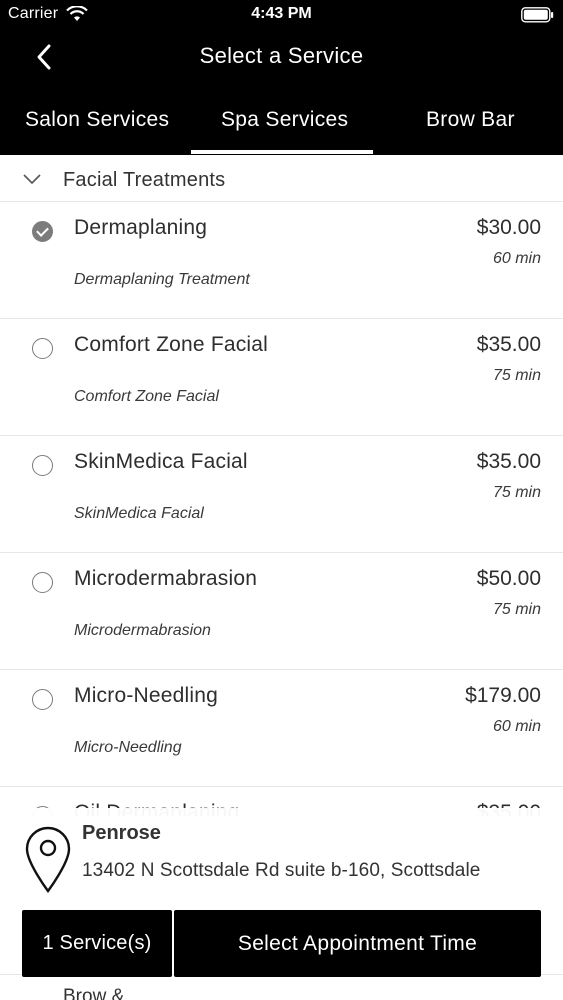 The width and height of the screenshot is (563, 1000). What do you see at coordinates (161, 461) in the screenshot?
I see `service-name: SkinMedica Facial` at bounding box center [161, 461].